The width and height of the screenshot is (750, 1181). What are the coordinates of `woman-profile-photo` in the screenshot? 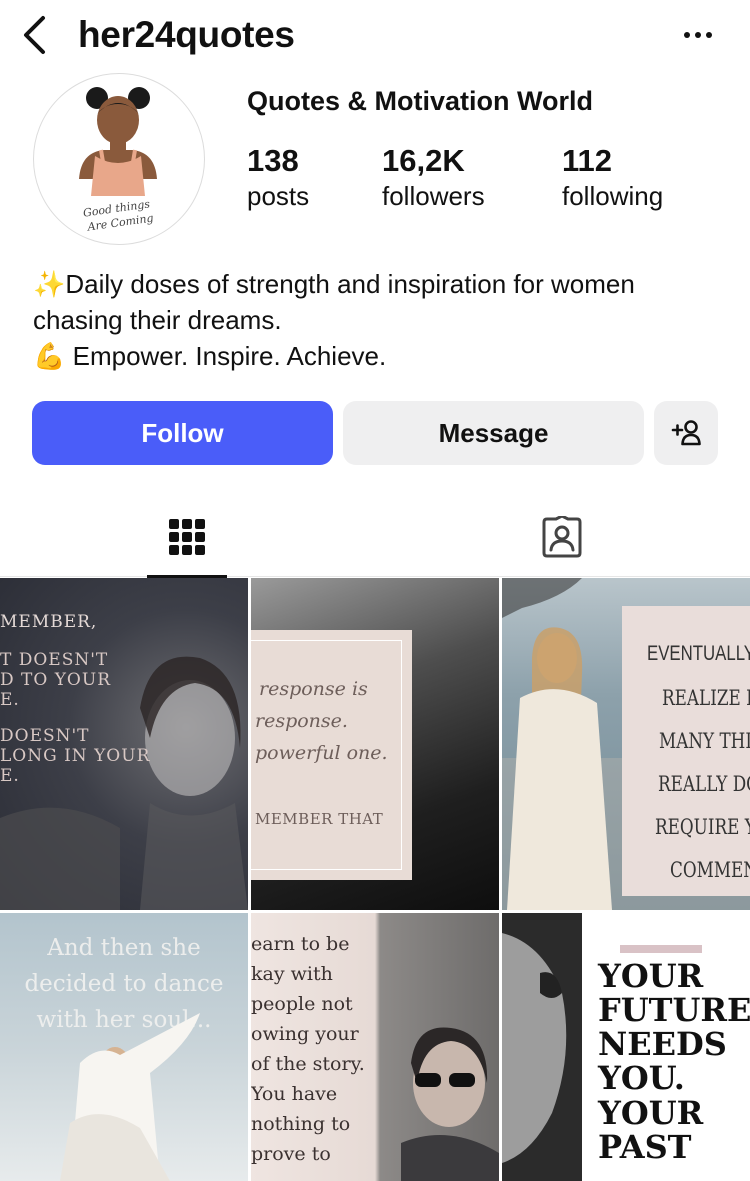 It's located at (542, 1047).